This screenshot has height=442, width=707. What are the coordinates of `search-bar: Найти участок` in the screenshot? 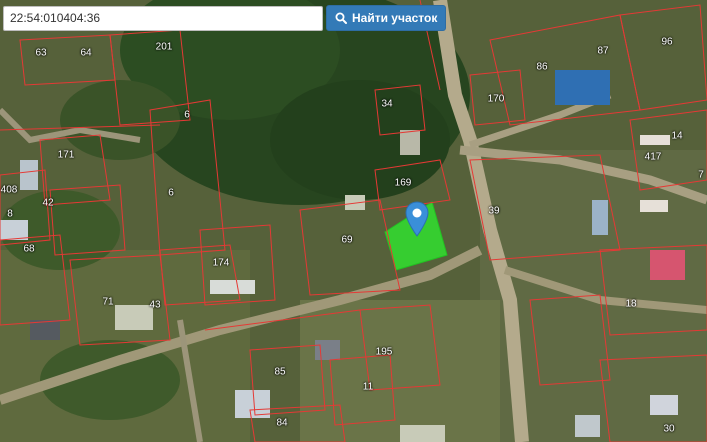 It's located at (225, 18).